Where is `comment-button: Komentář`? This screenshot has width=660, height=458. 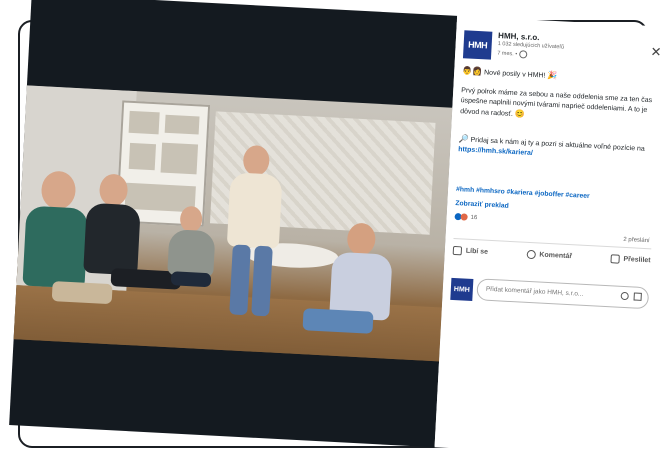
comment-button: Komentář is located at coordinates (549, 255).